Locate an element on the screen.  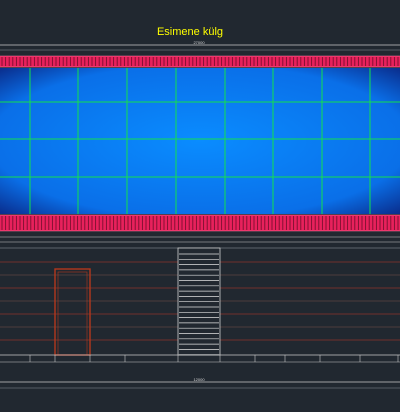
stair-opening is located at coordinates (199, 301).